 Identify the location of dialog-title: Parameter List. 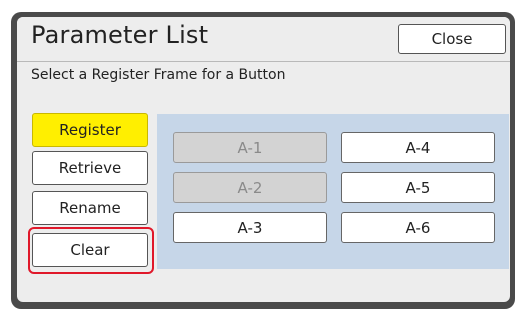
(120, 35).